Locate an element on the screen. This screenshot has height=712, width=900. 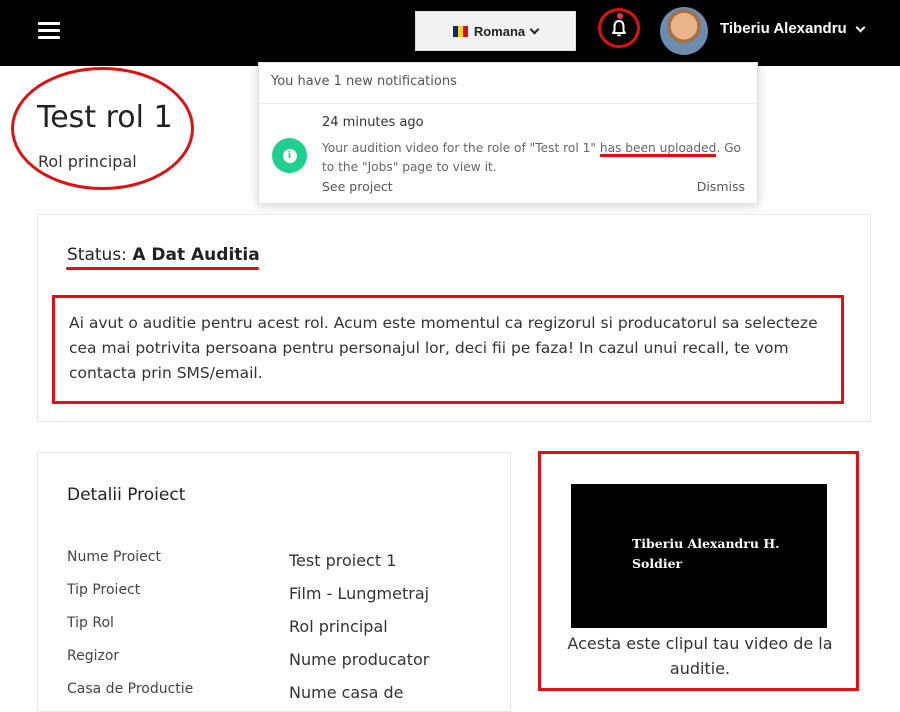
video-text-line: Soldier is located at coordinates (657, 563).